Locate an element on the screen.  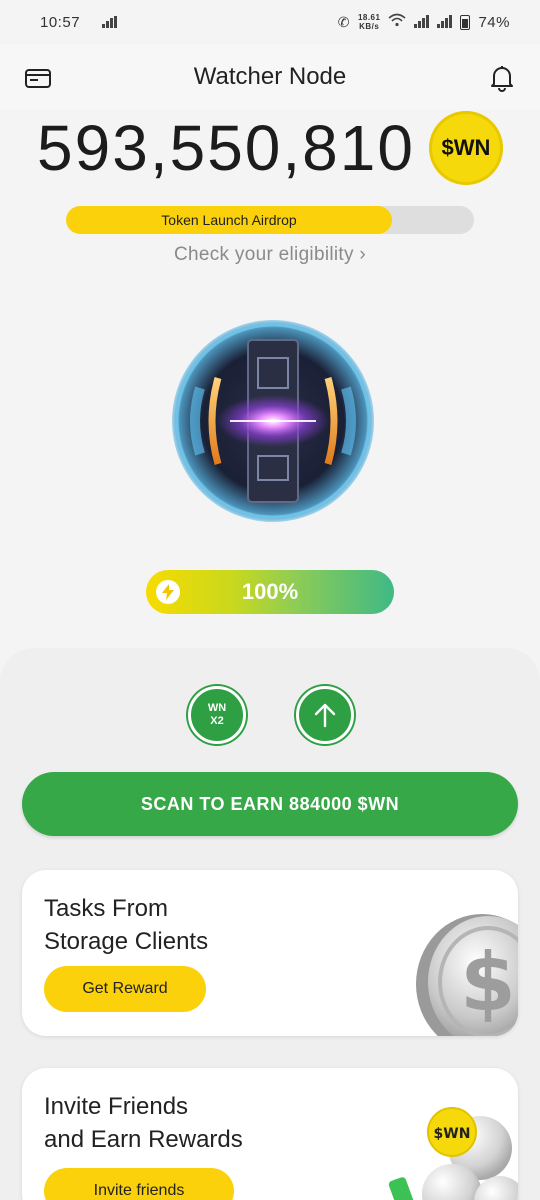
token-balance: 593,550,810 is located at coordinates (226, 148).